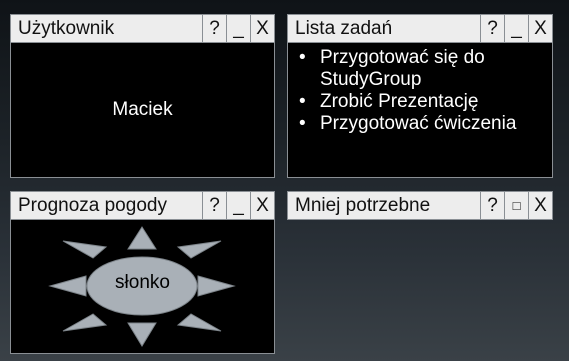  What do you see at coordinates (399, 101) in the screenshot?
I see `task-item-label: Zrobić Prezentację` at bounding box center [399, 101].